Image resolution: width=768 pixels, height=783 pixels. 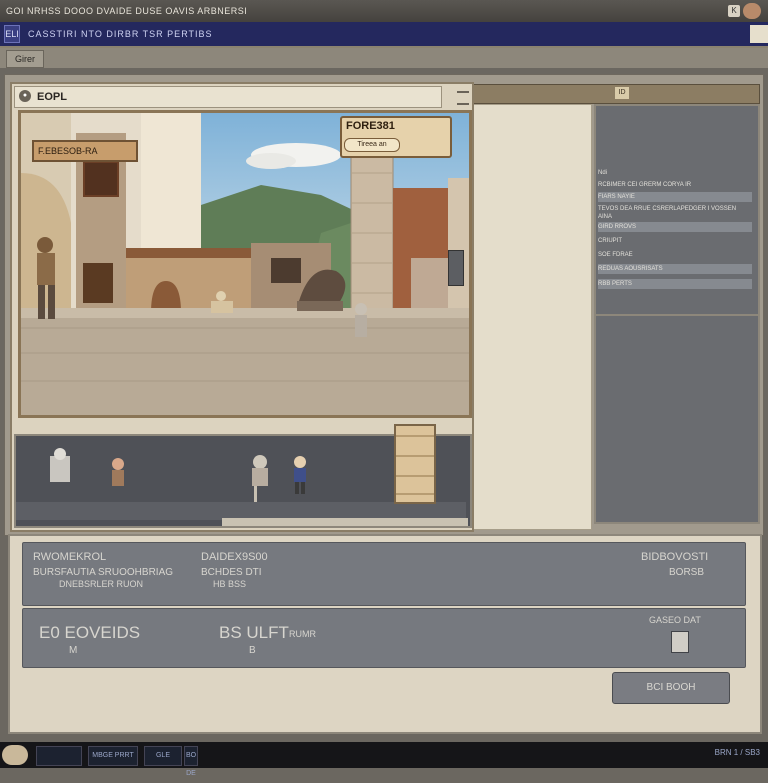 What do you see at coordinates (73, 650) in the screenshot?
I see `card2-a-icon: M` at bounding box center [73, 650].